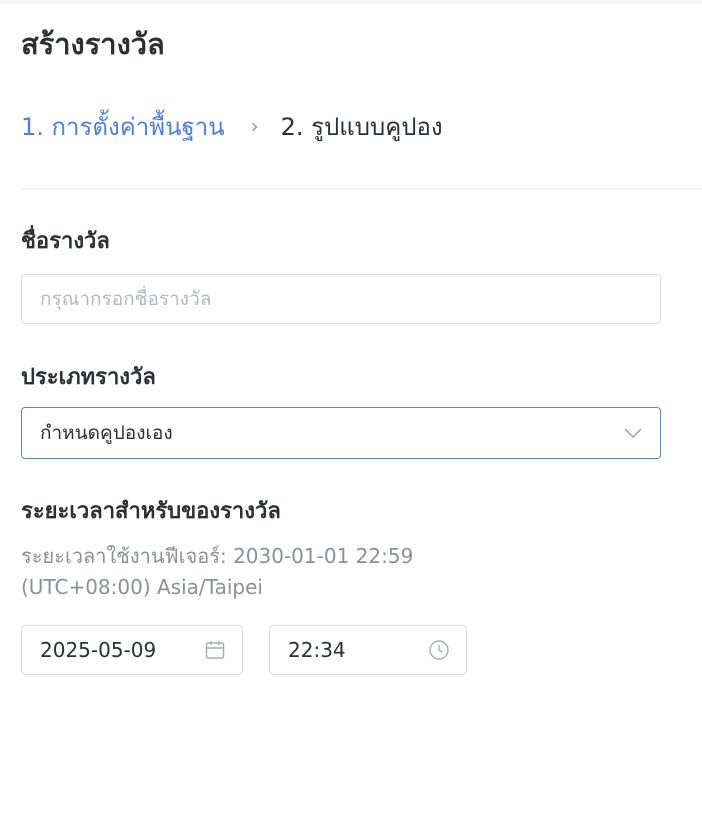  I want to click on clock-icon, so click(439, 650).